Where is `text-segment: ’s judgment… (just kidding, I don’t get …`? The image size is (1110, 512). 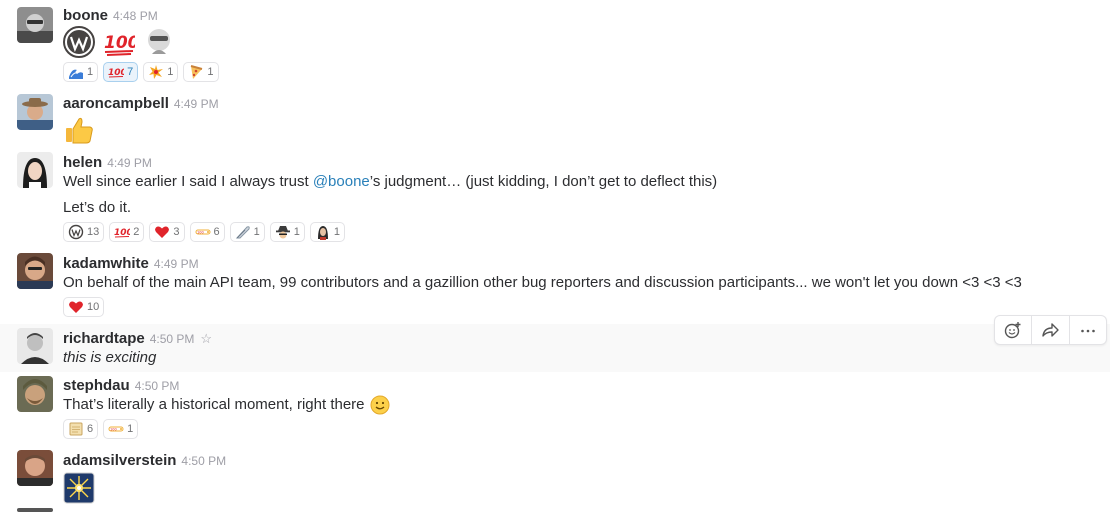 text-segment: ’s judgment… (just kidding, I don’t get … is located at coordinates (543, 181).